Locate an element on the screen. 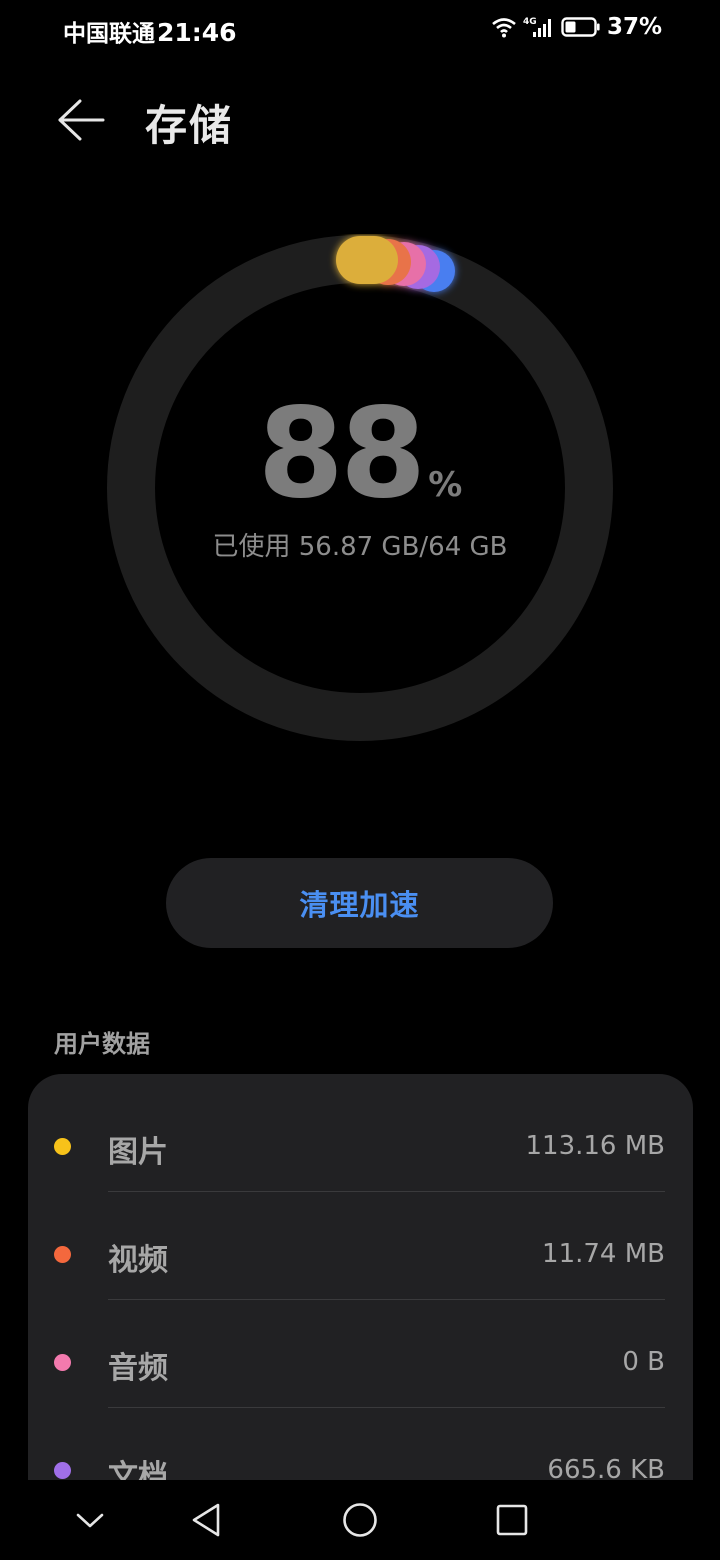  network-type: 4G is located at coordinates (530, 22).